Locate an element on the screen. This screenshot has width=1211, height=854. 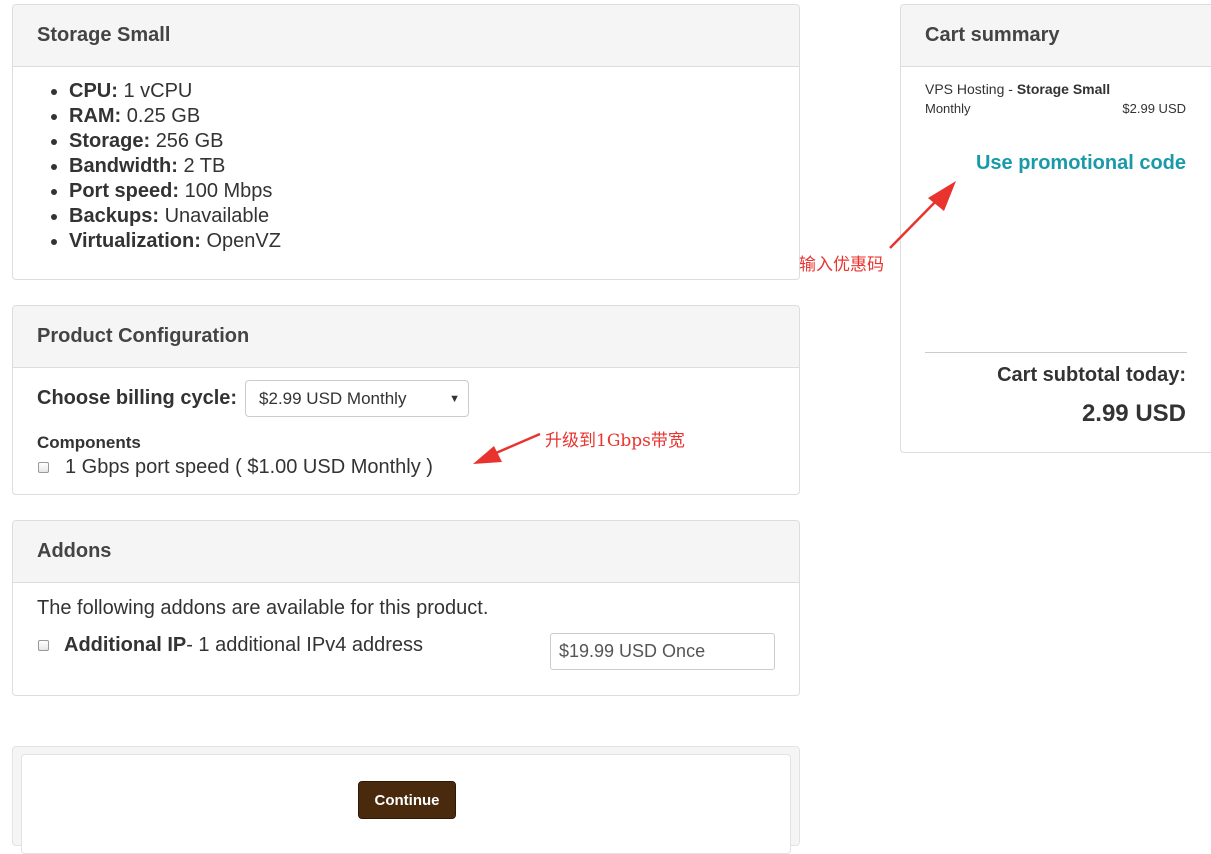
components-label: Components is located at coordinates (89, 442).